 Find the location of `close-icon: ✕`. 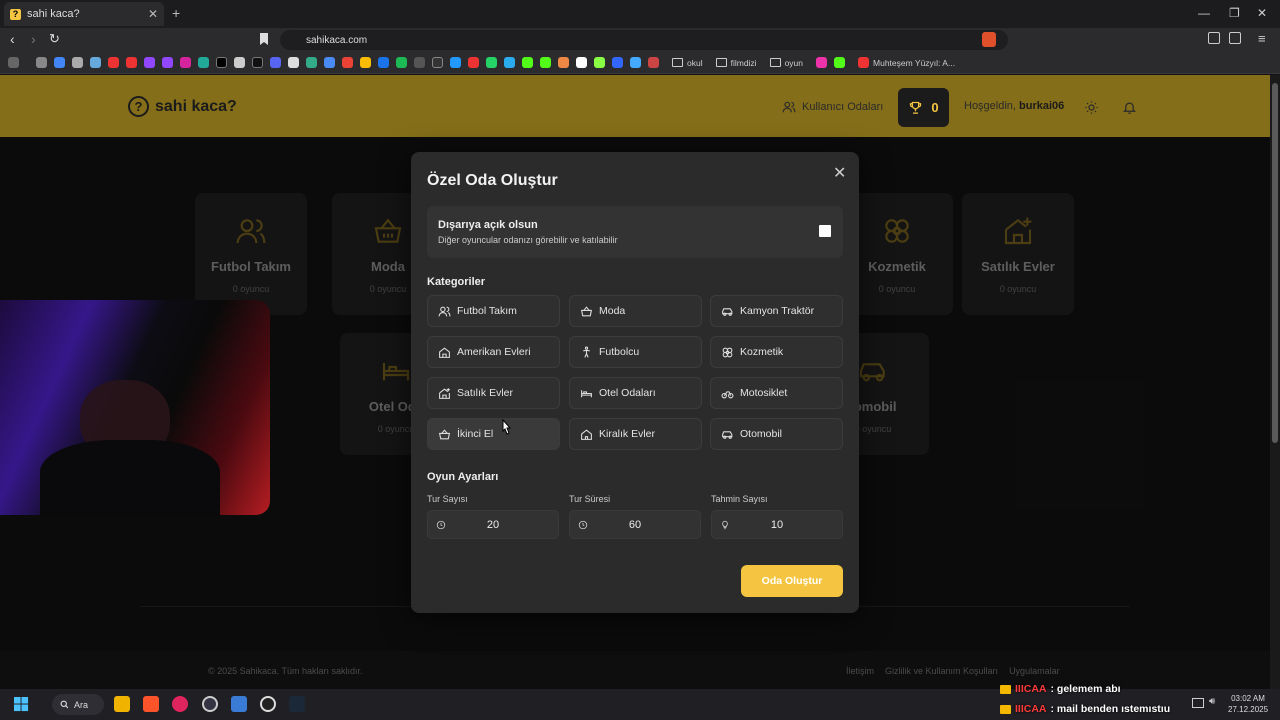

close-icon: ✕ is located at coordinates (839, 173).